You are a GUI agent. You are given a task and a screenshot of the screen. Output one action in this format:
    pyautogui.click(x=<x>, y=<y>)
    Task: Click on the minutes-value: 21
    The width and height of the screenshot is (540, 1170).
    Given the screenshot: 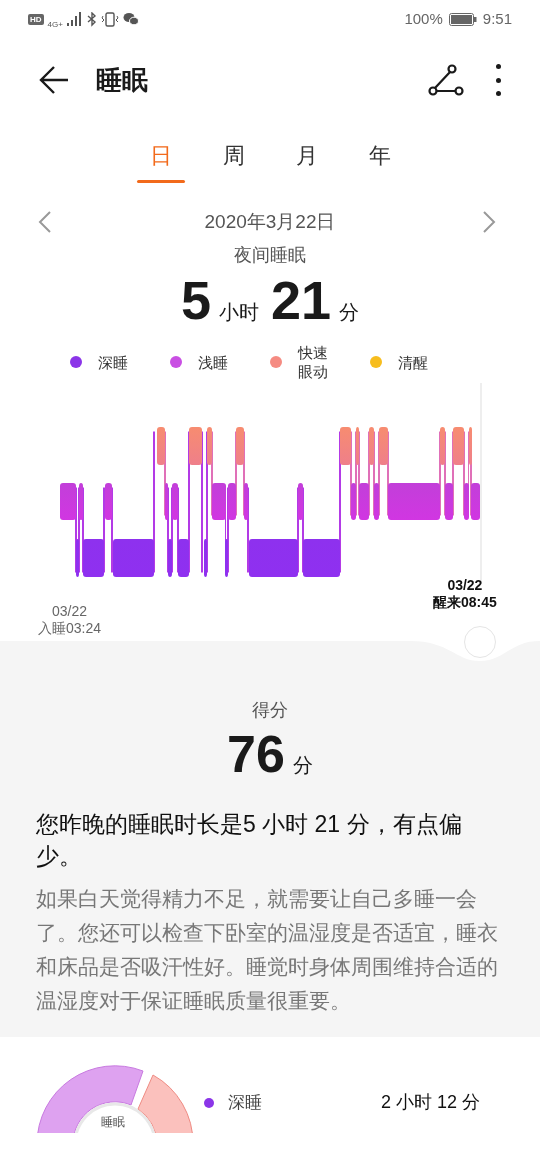 What is the action you would take?
    pyautogui.click(x=301, y=300)
    